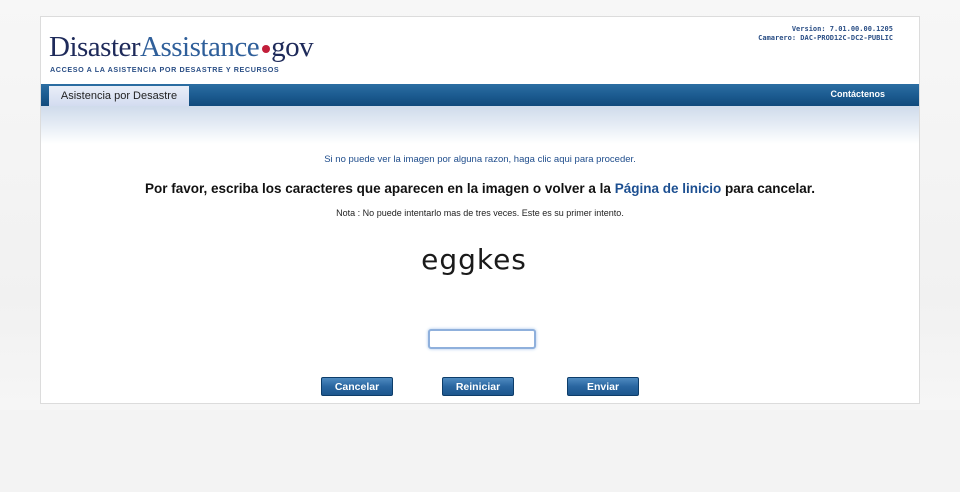 Image resolution: width=960 pixels, height=492 pixels. What do you see at coordinates (768, 188) in the screenshot?
I see `instruction-text-after: para cancelar.` at bounding box center [768, 188].